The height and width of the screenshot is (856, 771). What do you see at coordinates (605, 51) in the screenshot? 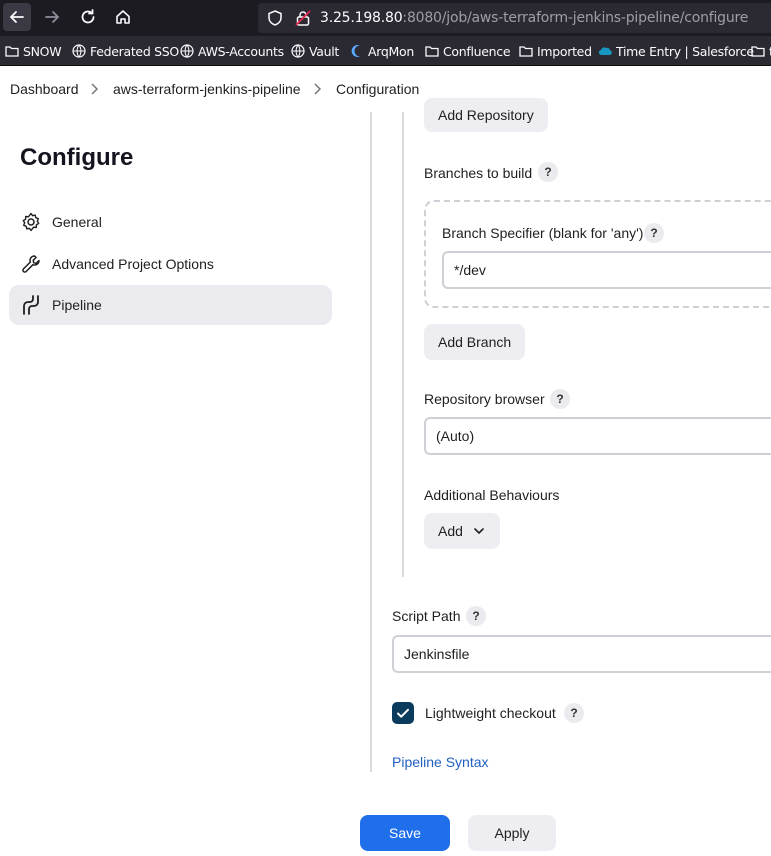
I see `salesforce-cloud-icon` at bounding box center [605, 51].